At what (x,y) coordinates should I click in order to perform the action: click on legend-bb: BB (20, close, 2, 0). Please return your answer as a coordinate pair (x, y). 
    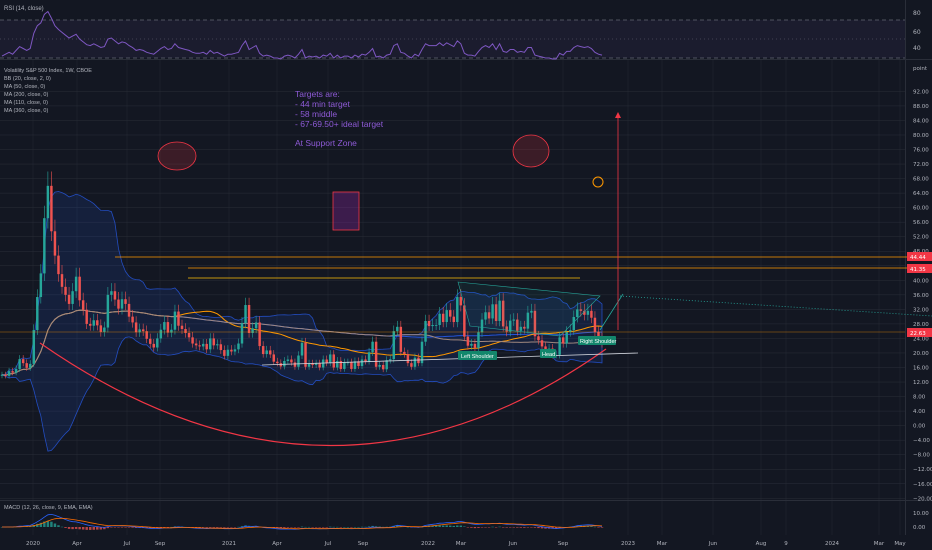
    Looking at the image, I should click on (27, 79).